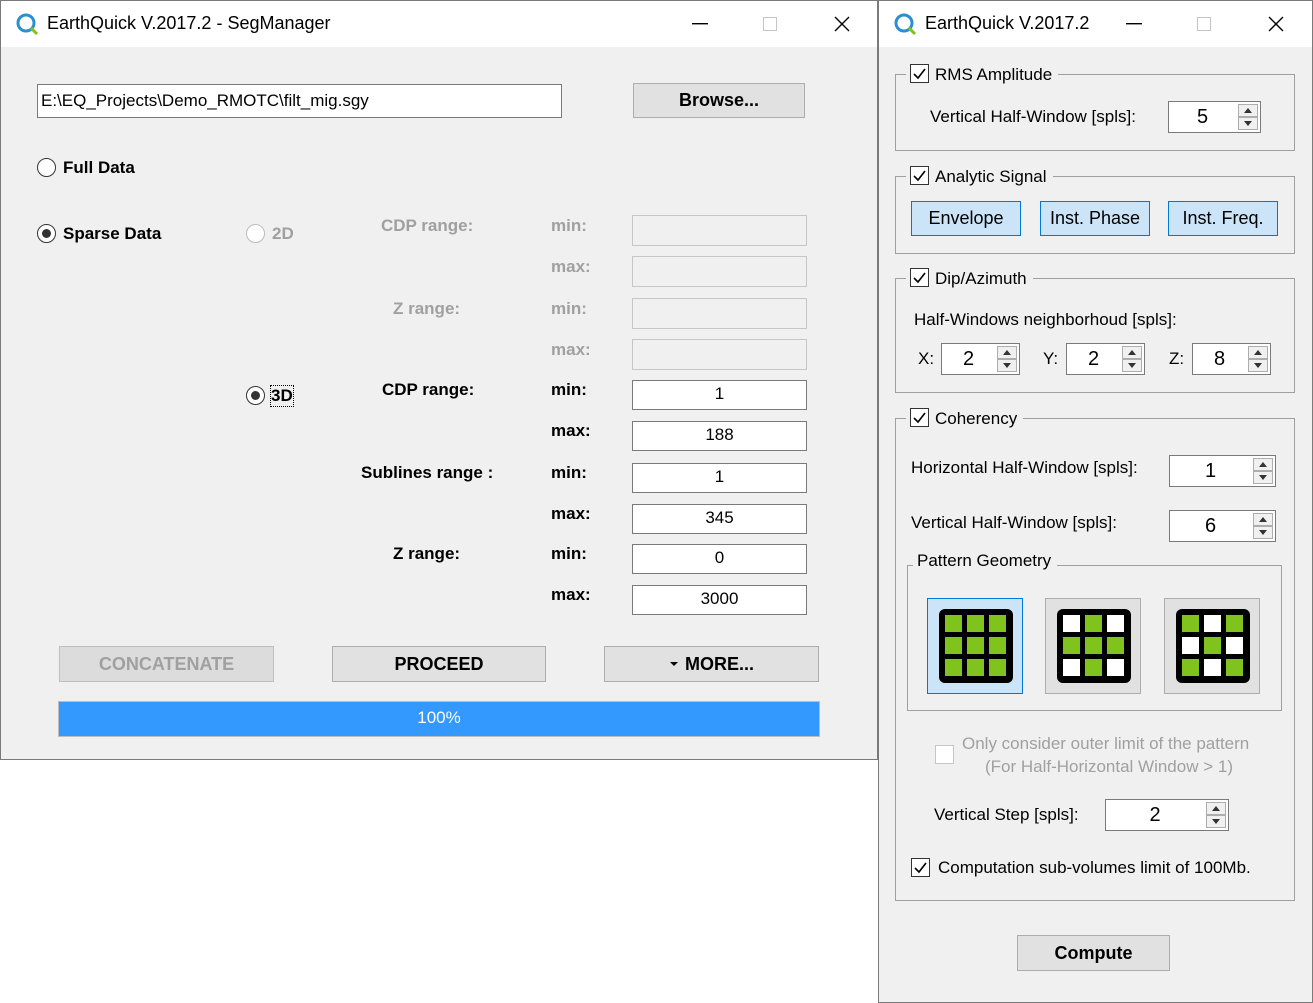 The height and width of the screenshot is (1003, 1313). What do you see at coordinates (427, 472) in the screenshot?
I see `sublines-range-label: Sublines range :` at bounding box center [427, 472].